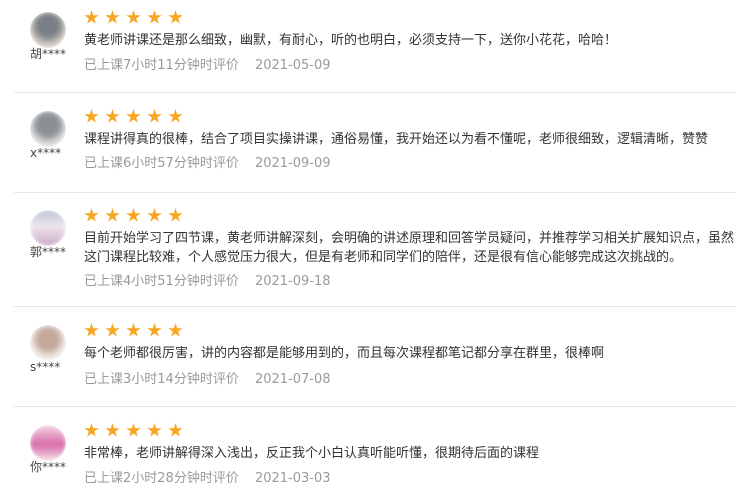 The image size is (750, 501). What do you see at coordinates (161, 163) in the screenshot?
I see `review-time-ago: 已上课6小时57分钟时评价` at bounding box center [161, 163].